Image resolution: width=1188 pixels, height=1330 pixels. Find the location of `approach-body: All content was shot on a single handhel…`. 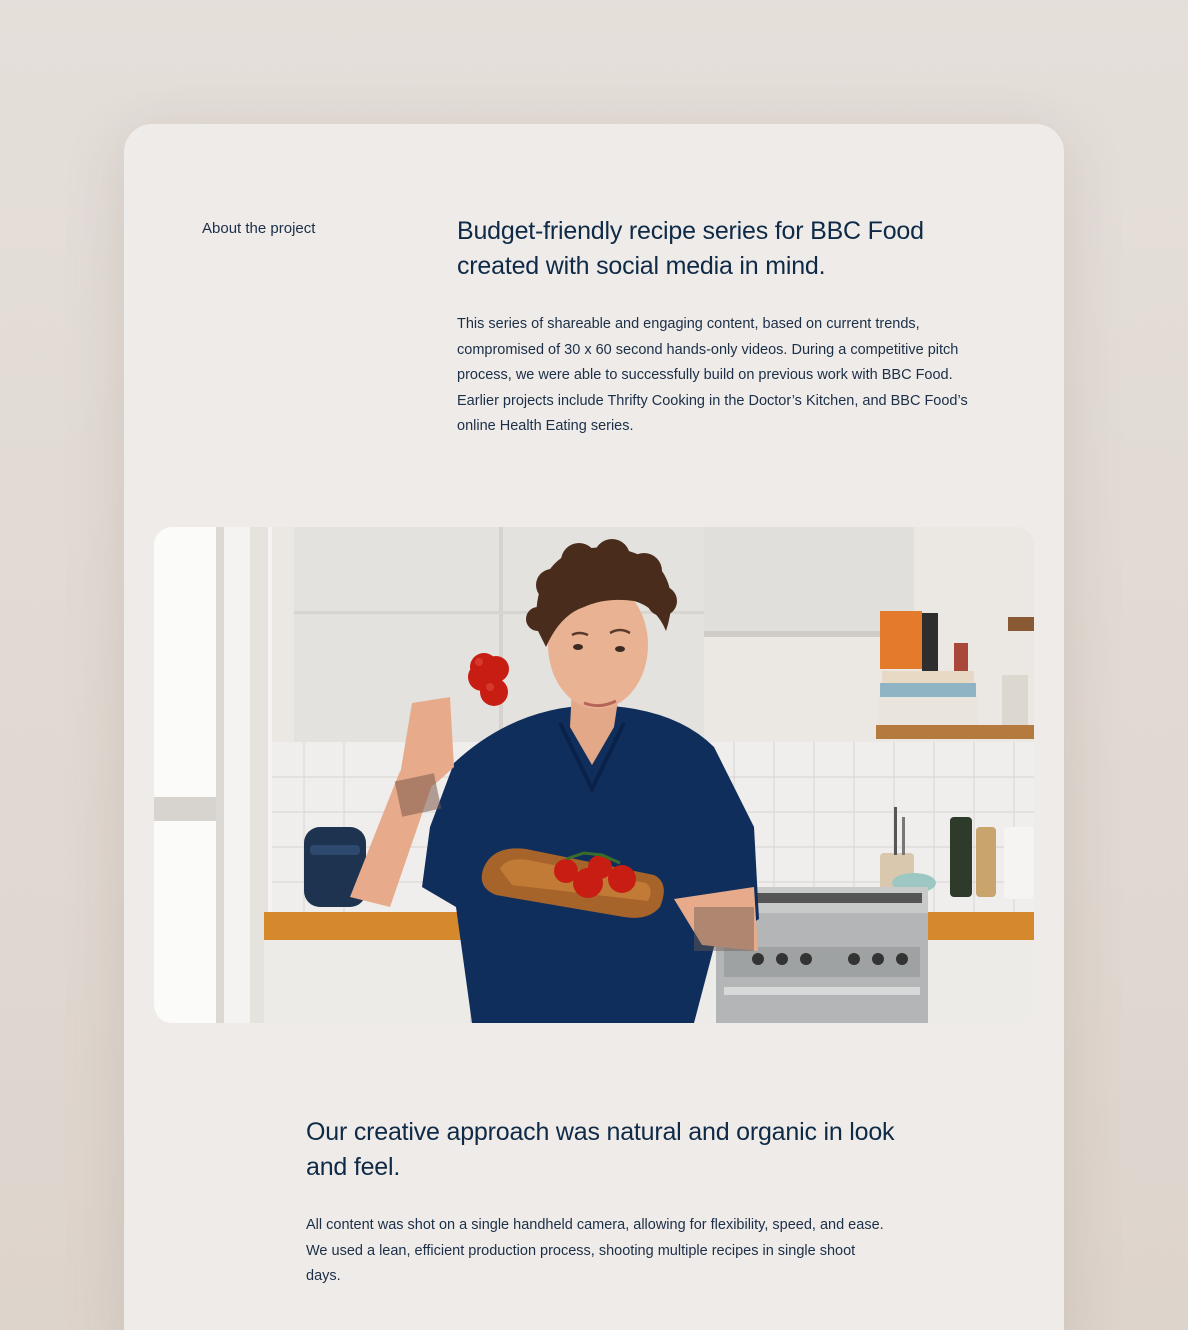

approach-body: All content was shot on a single handhel… is located at coordinates (595, 1250).